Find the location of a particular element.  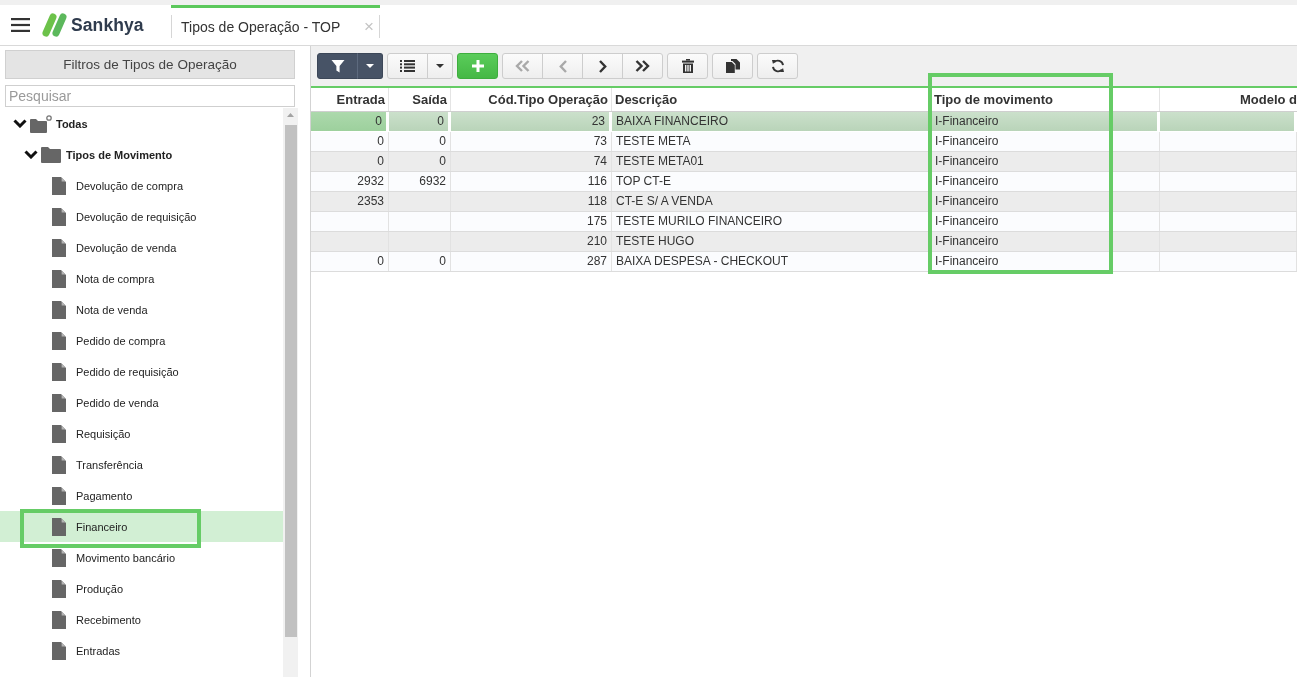

column-header: Descrição is located at coordinates (771, 99).